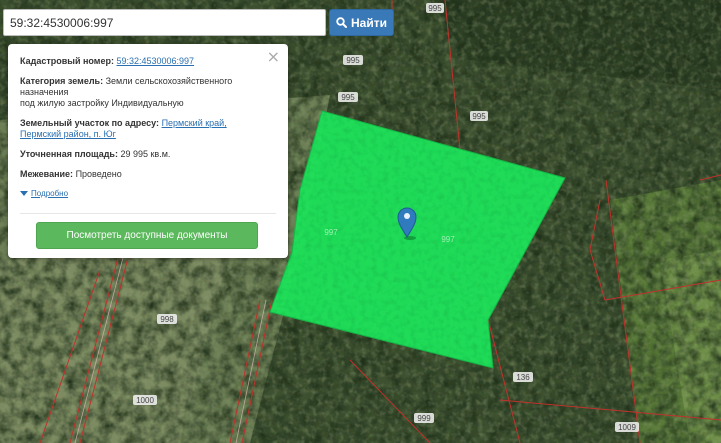  I want to click on parcel-label: 998, so click(167, 319).